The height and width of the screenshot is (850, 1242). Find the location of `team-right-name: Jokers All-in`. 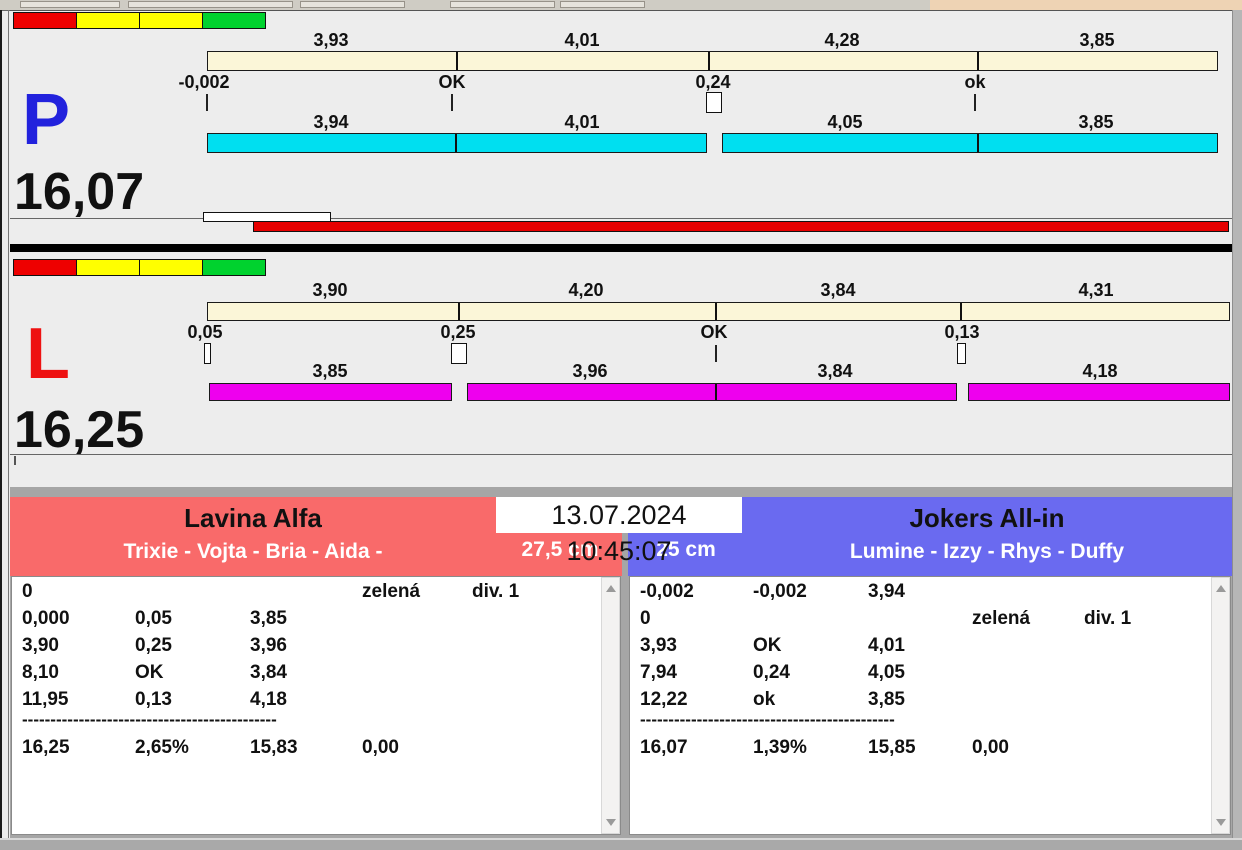

team-right-name: Jokers All-in is located at coordinates (987, 518).